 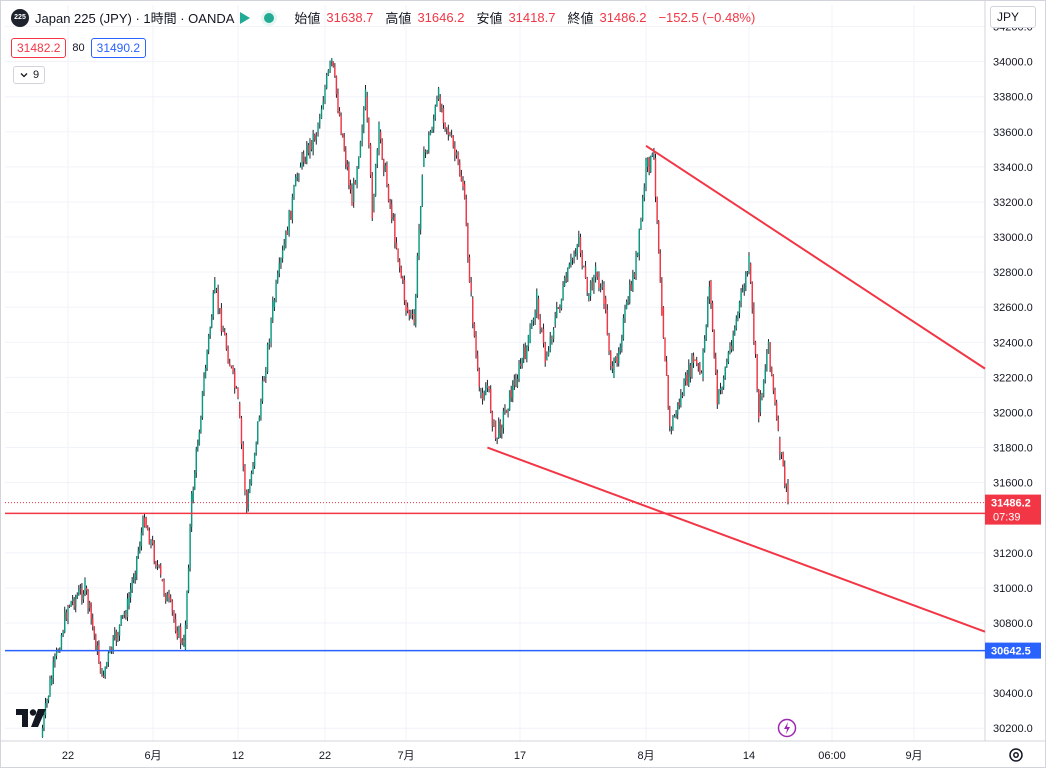 I want to click on gear-icon, so click(x=1016, y=757).